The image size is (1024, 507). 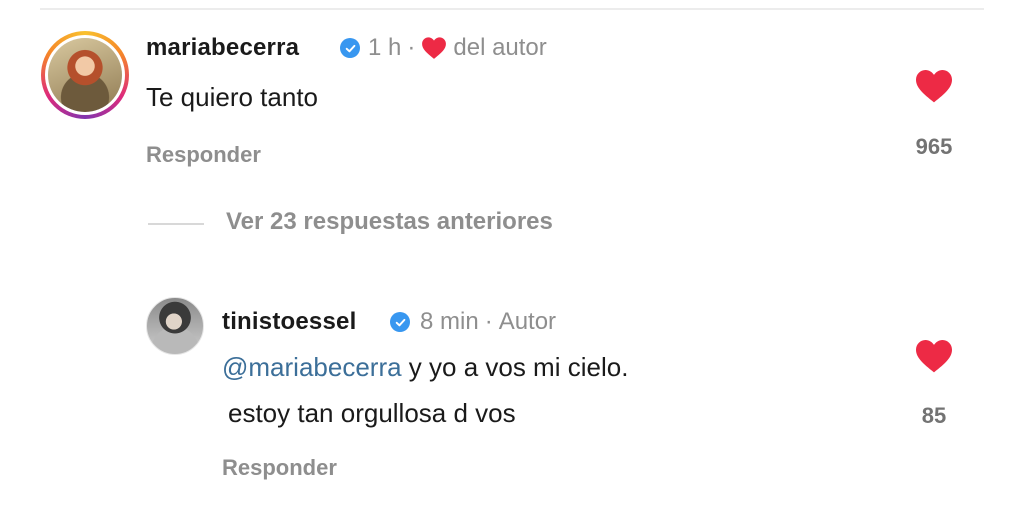 I want to click on reply-meta: 8 min · Autor, so click(x=488, y=322).